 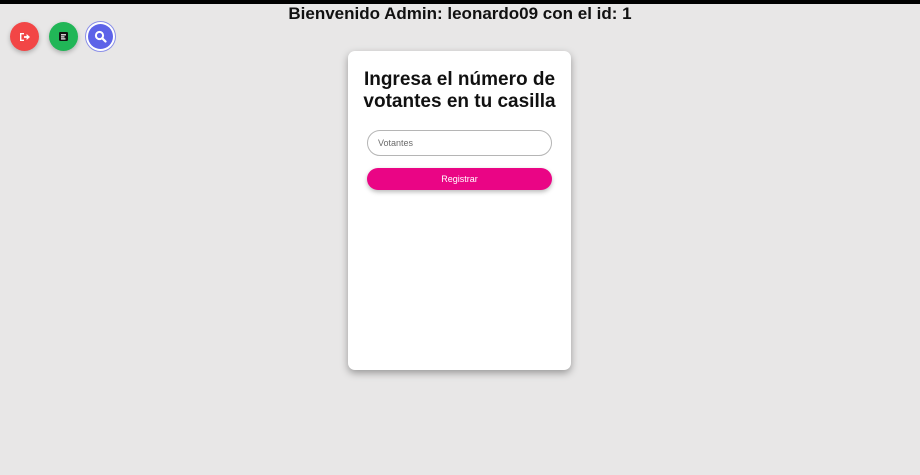 I want to click on voters-input, so click(x=459, y=143).